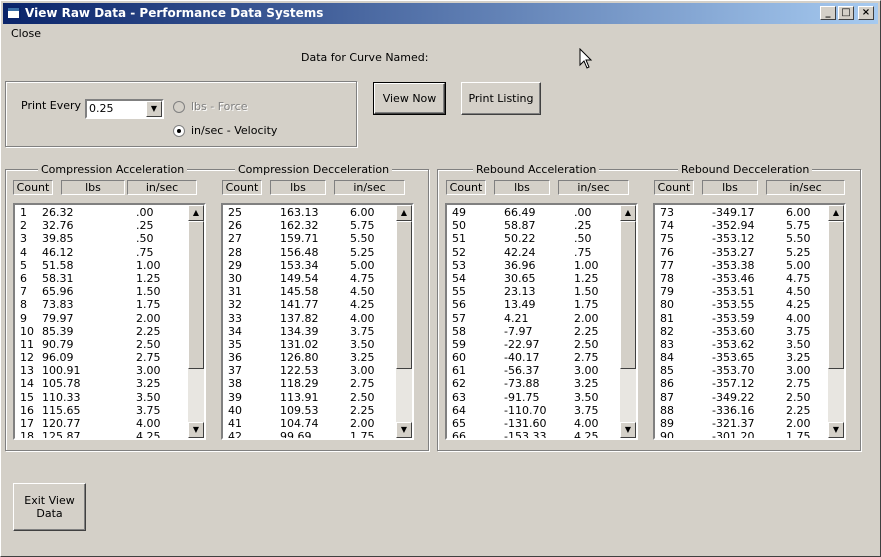 The width and height of the screenshot is (881, 557). I want to click on cell-insec: .50, so click(145, 239).